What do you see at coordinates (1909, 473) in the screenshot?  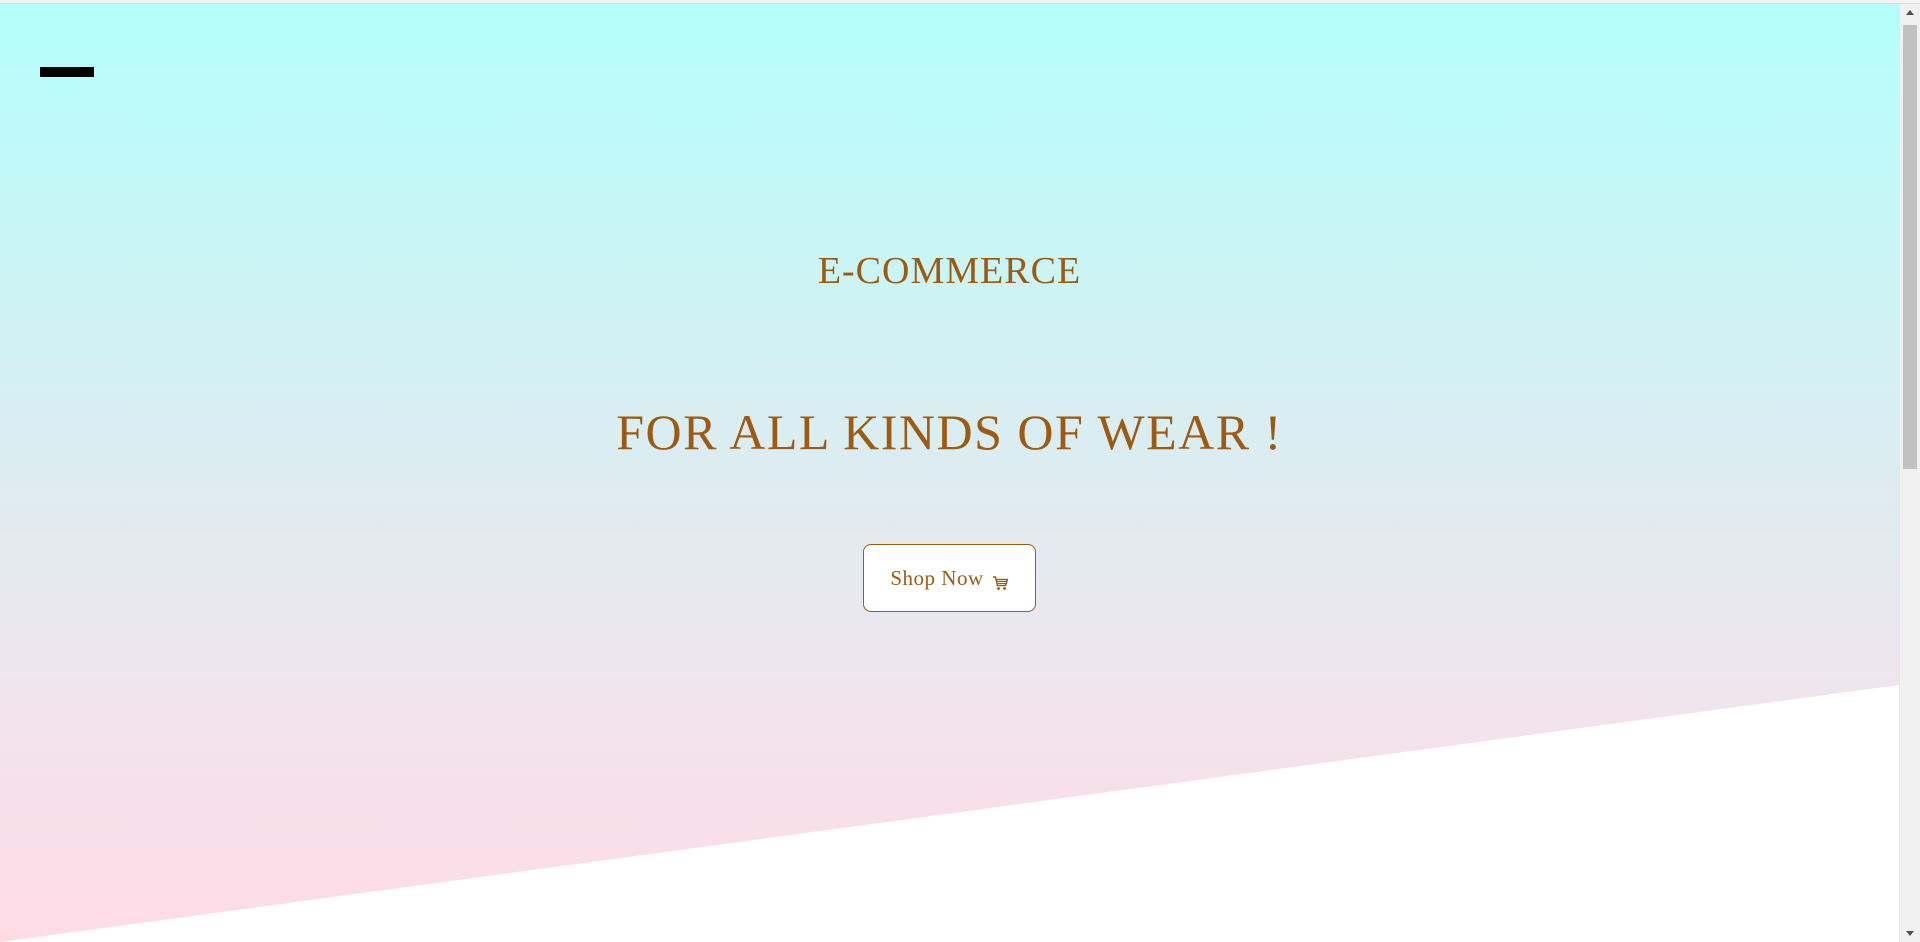 I see `vertical-scrollbar` at bounding box center [1909, 473].